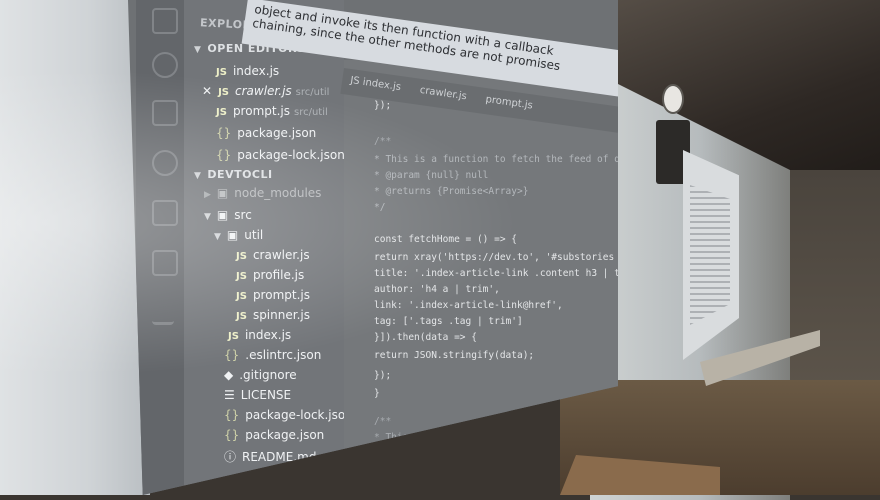  Describe the element at coordinates (230, 457) in the screenshot. I see `markdown-icon: ⓘ` at that location.